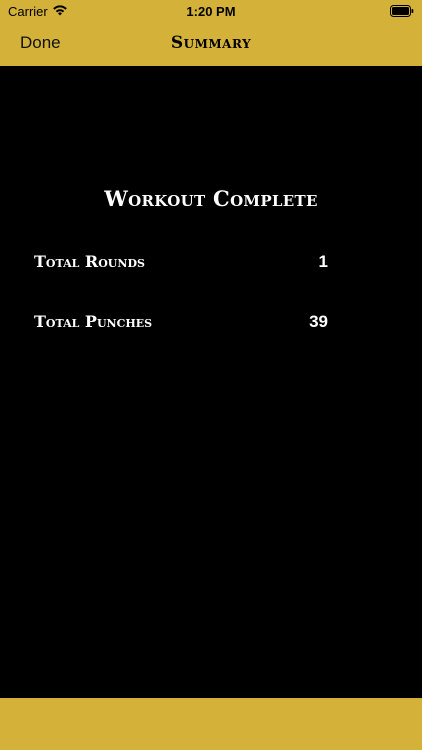 The width and height of the screenshot is (422, 750). I want to click on top-bar: Carrier 1:20 PM Done Summary, so click(211, 33).